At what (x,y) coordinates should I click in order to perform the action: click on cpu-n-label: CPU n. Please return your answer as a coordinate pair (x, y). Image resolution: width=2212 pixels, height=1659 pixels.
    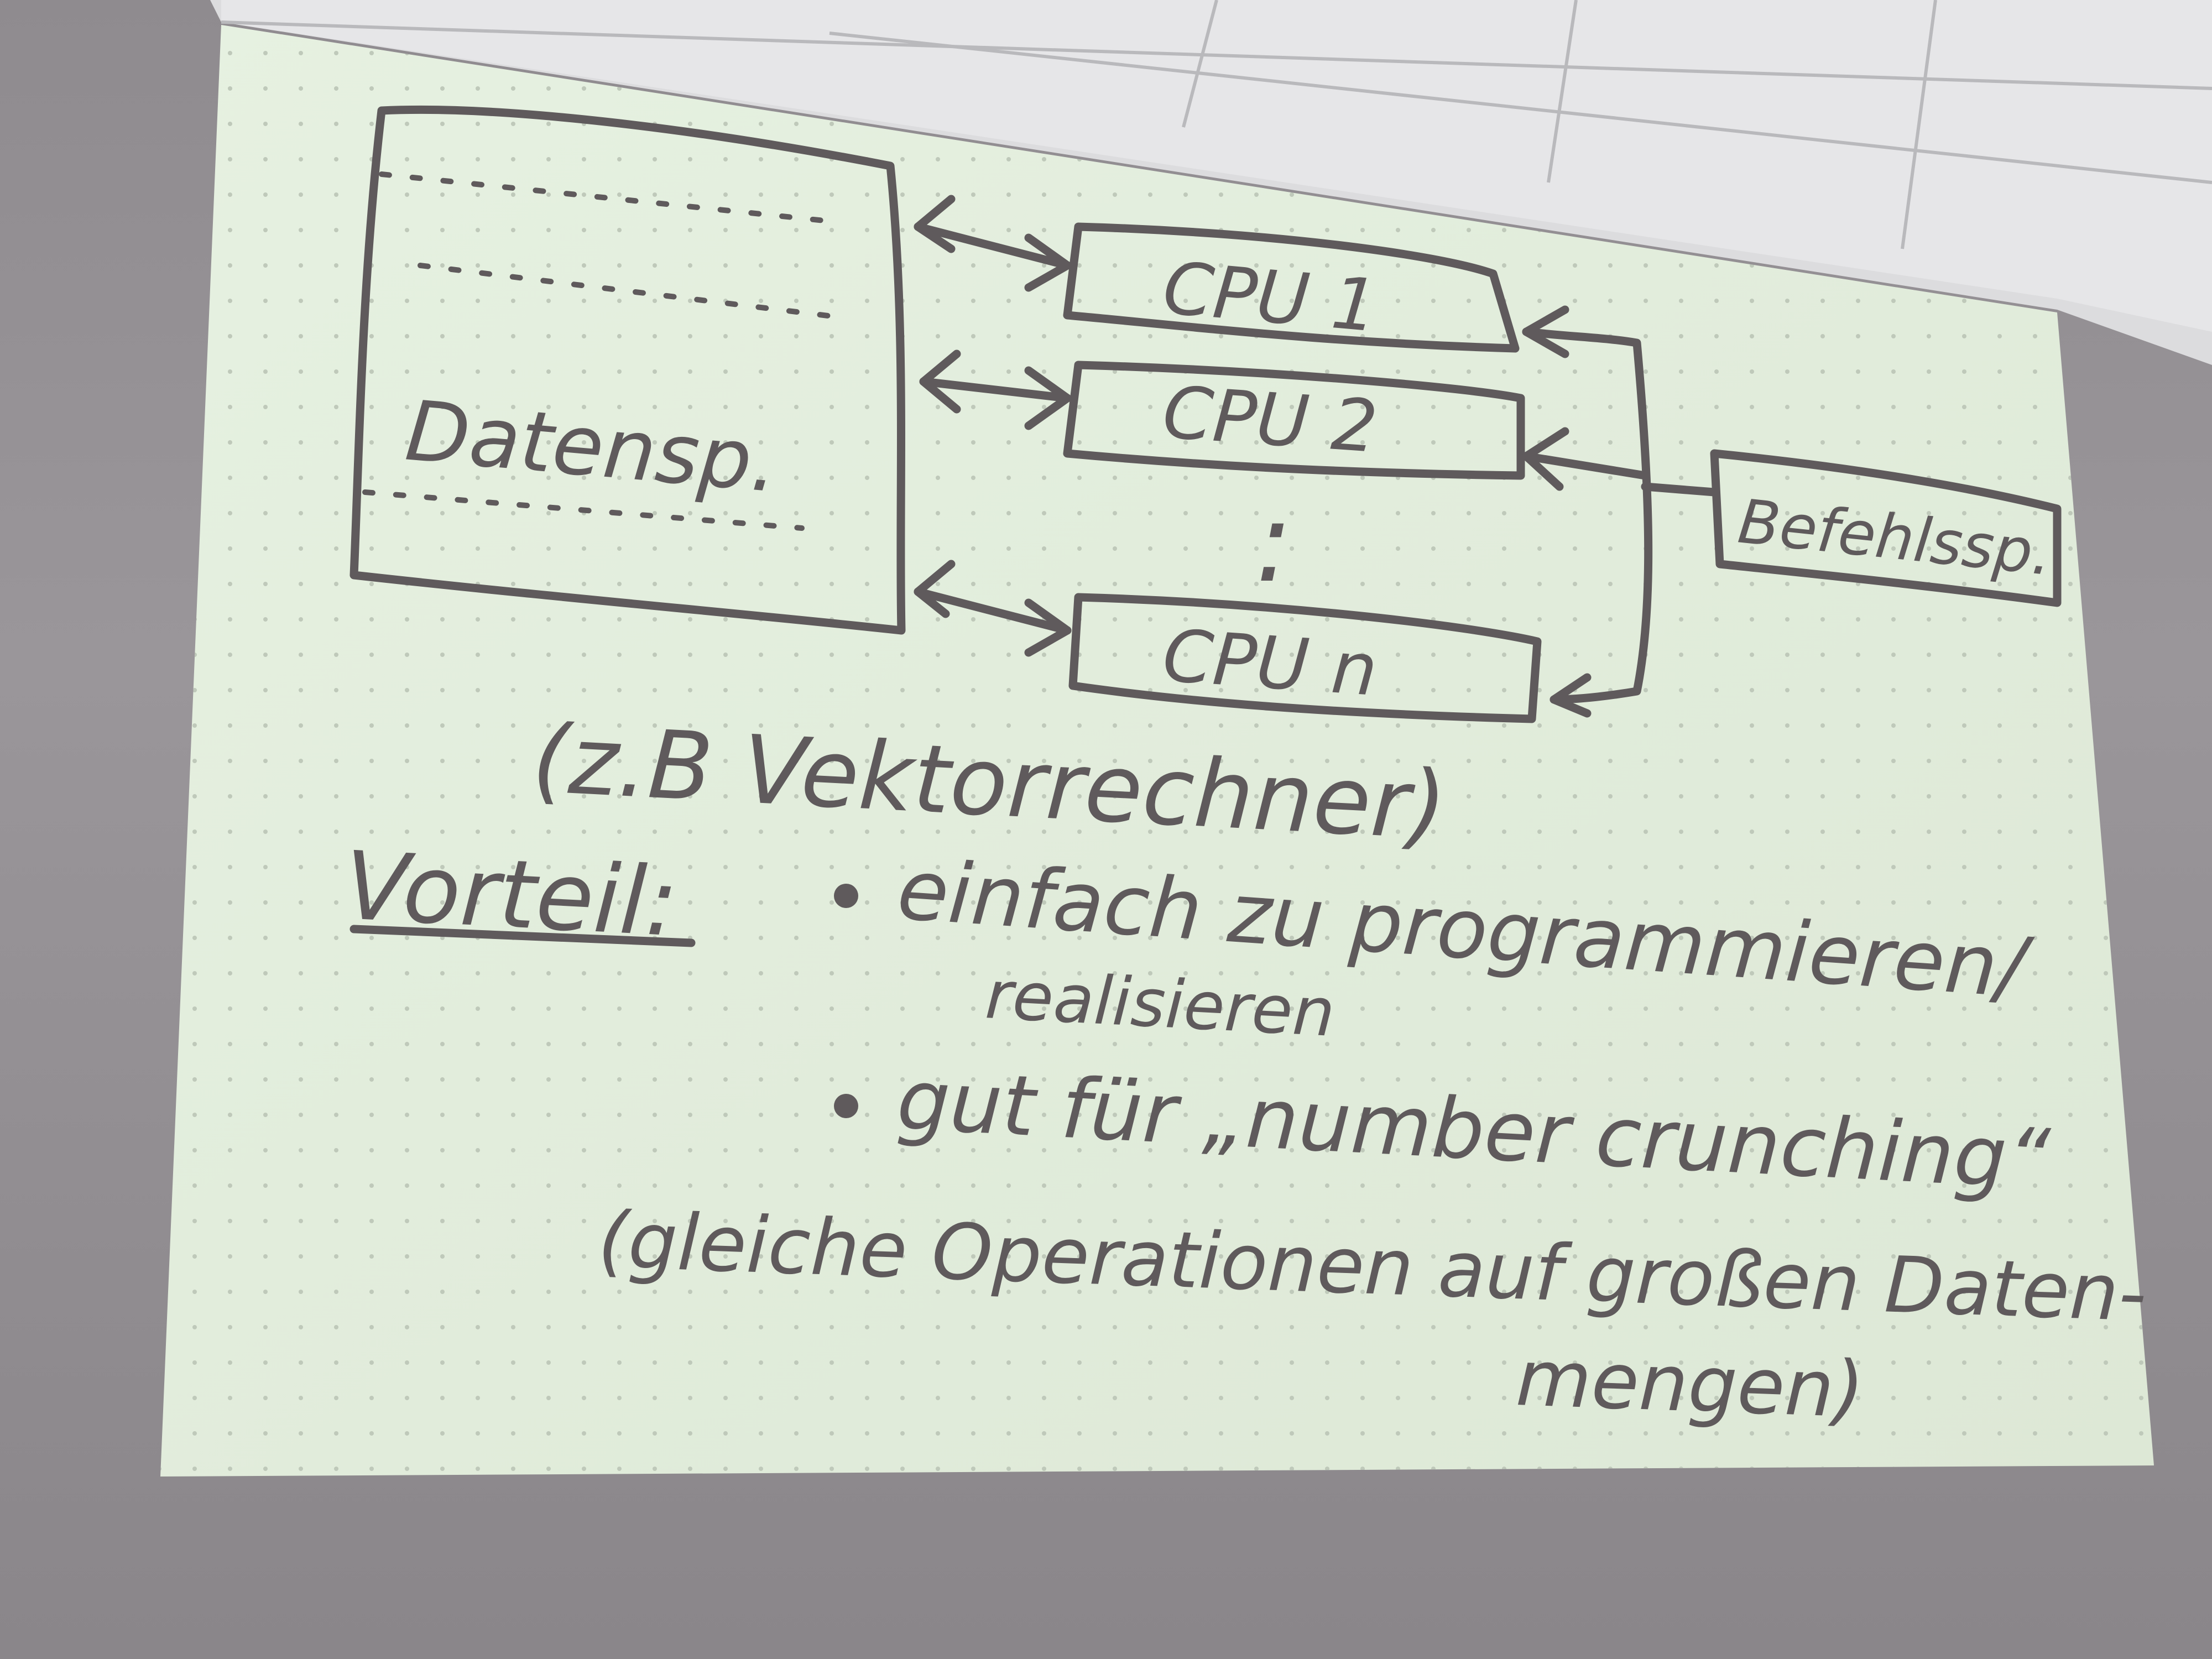
    Looking at the image, I should click on (1270, 662).